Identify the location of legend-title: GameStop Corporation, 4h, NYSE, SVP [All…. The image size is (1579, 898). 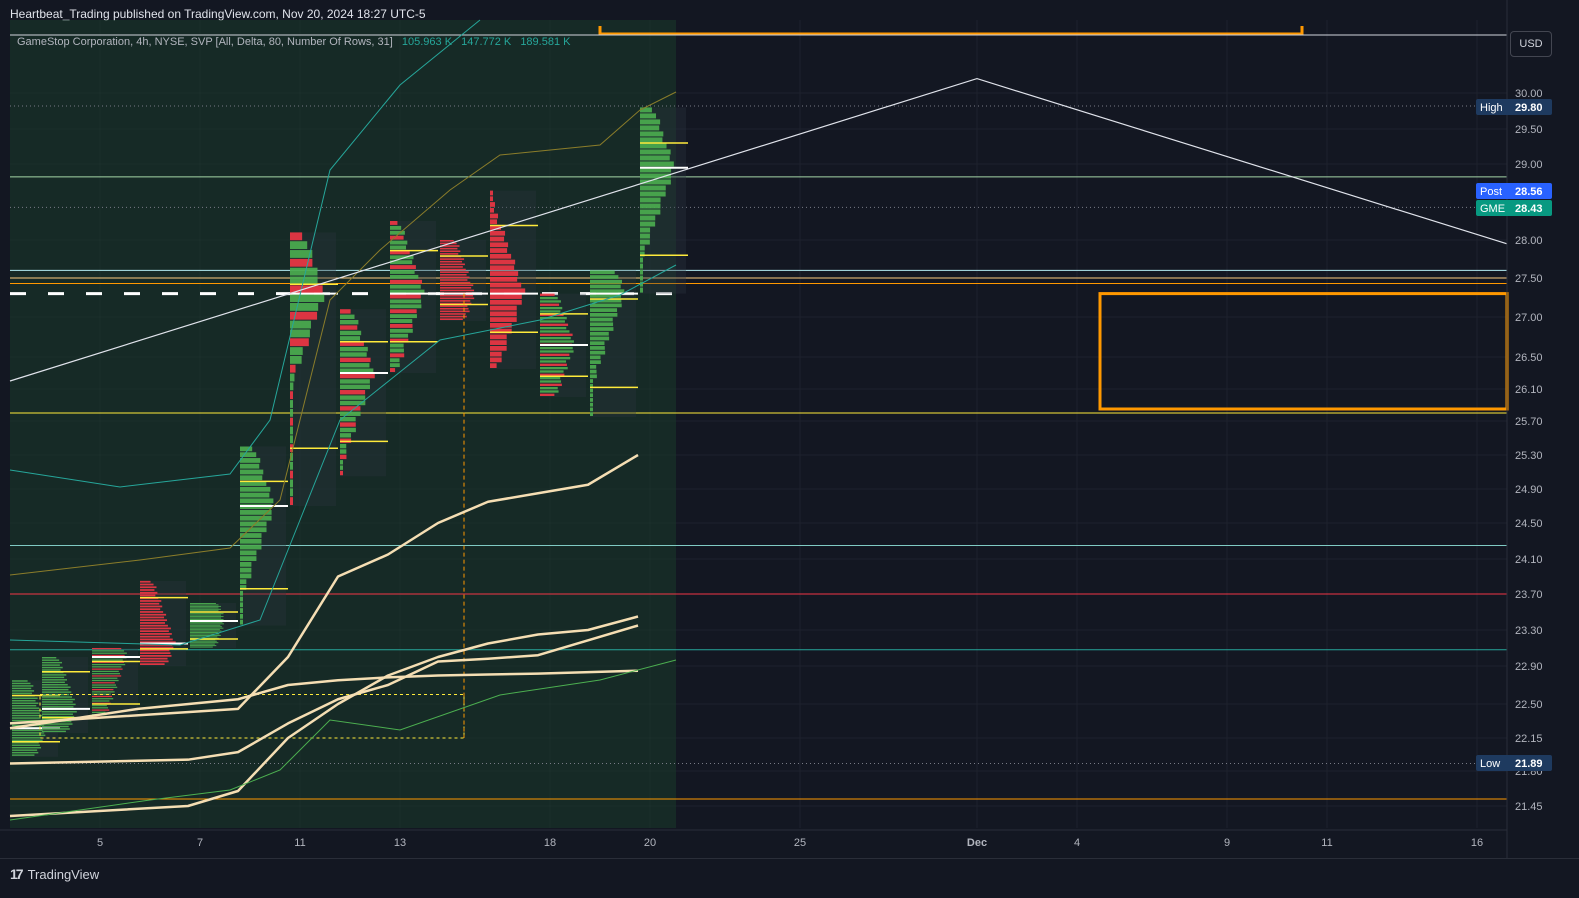
(205, 42).